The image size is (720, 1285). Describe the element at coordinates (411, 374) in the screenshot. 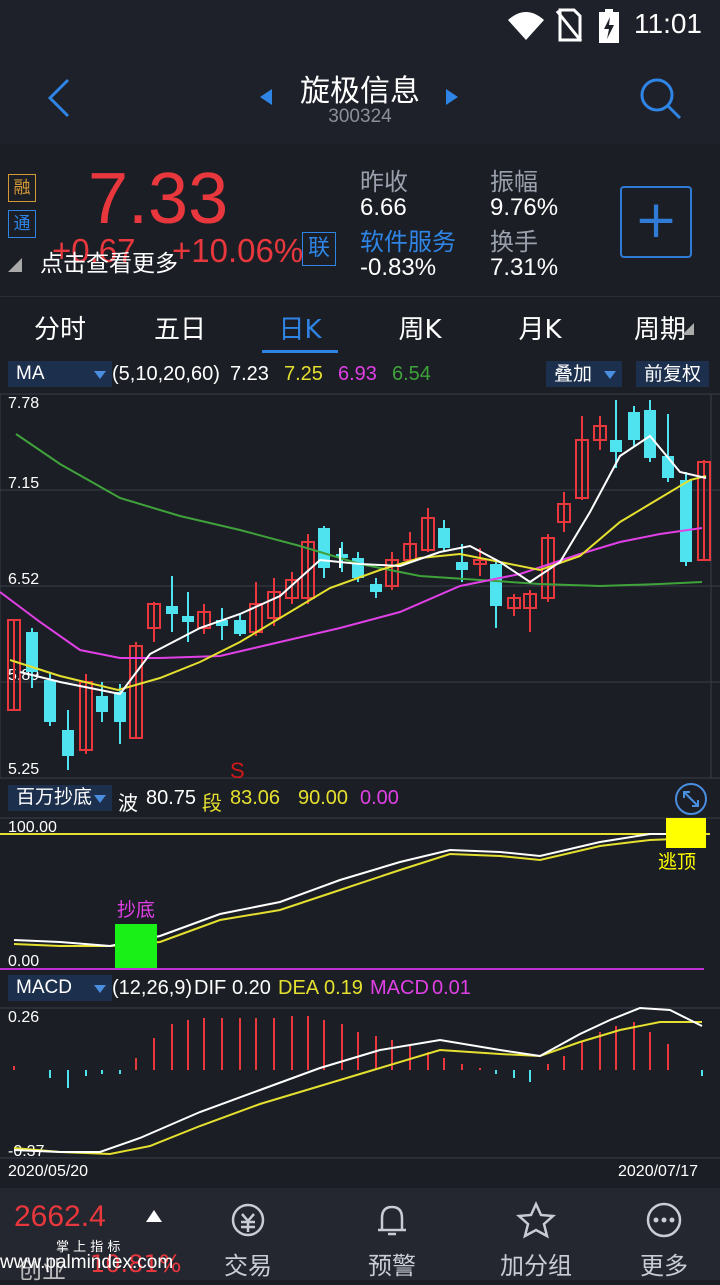

I see `ma60-value: 6.54` at that location.